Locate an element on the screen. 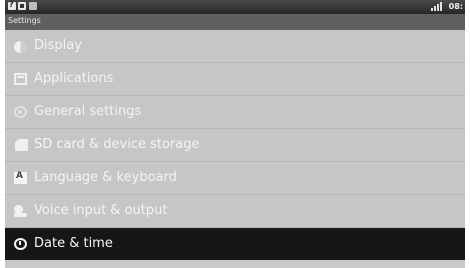 This screenshot has height=268, width=470. display-icon is located at coordinates (20, 47).